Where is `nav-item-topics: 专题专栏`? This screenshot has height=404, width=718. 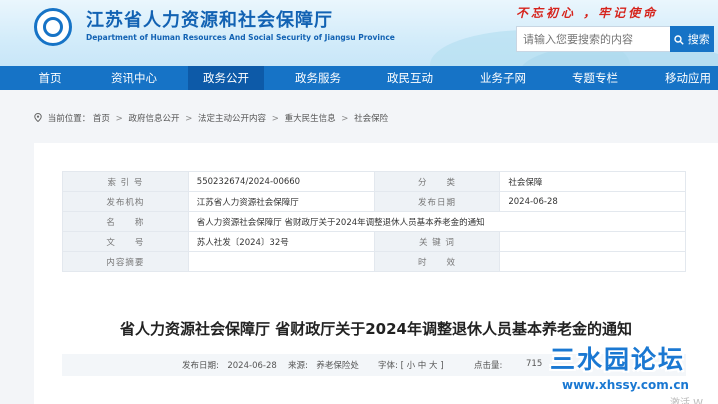
nav-item-topics: 专题专栏 is located at coordinates (595, 78).